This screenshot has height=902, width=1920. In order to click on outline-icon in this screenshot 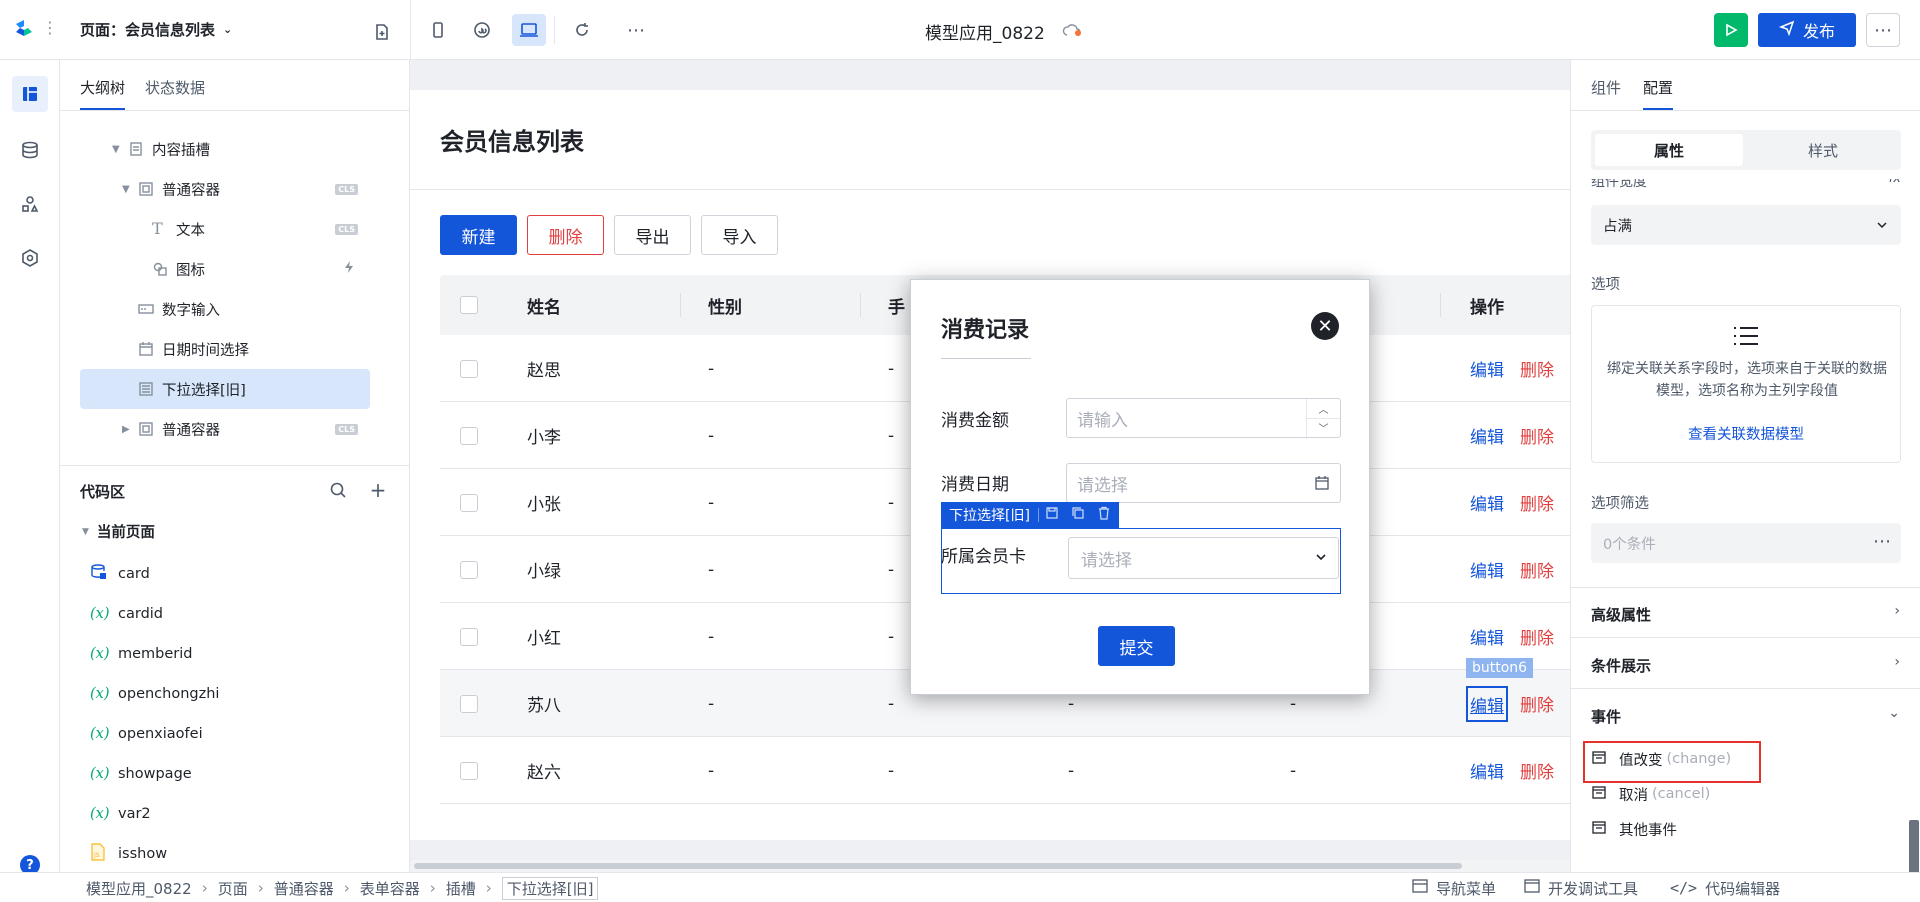, I will do `click(30, 94)`.